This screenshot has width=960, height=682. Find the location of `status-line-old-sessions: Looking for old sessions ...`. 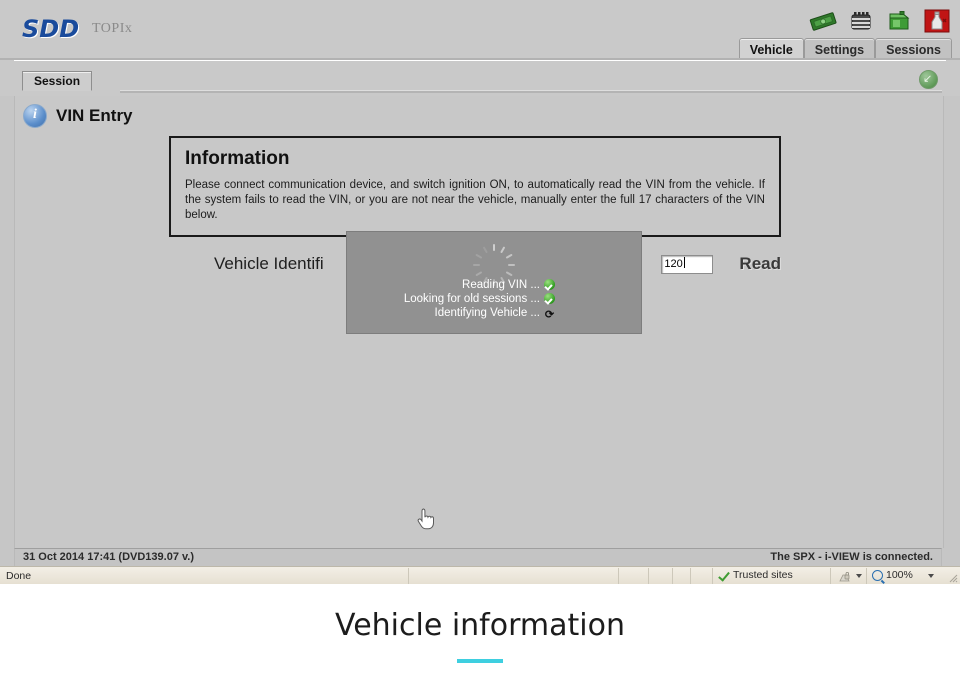

status-line-old-sessions: Looking for old sessions ... is located at coordinates (451, 299).